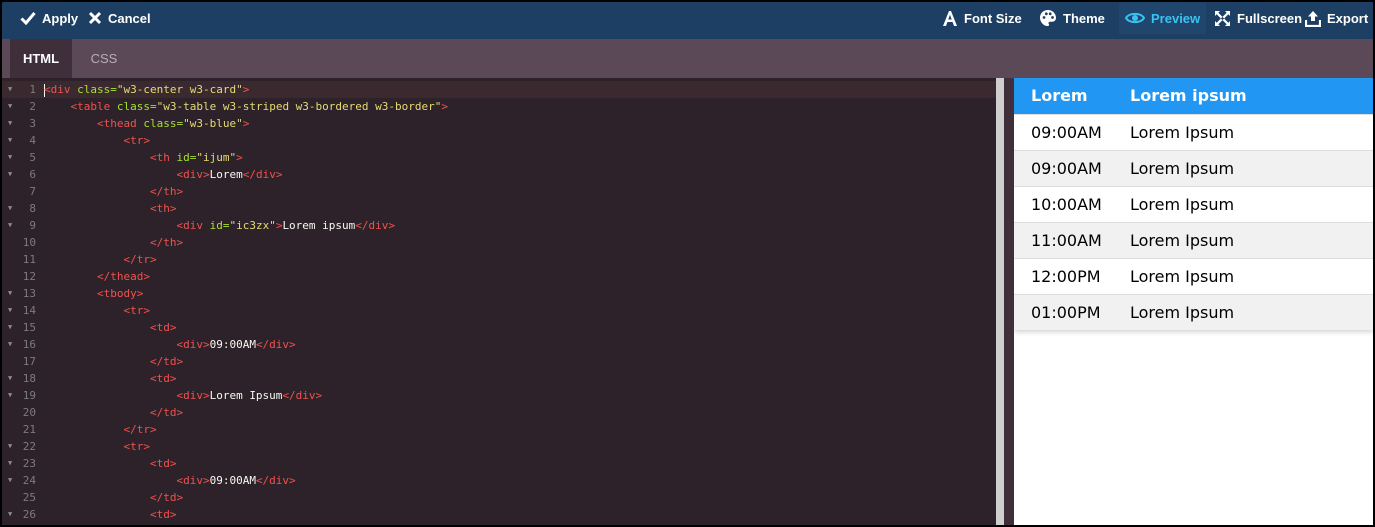 This screenshot has width=1375, height=527. Describe the element at coordinates (32, 89) in the screenshot. I see `line-number: 1` at that location.